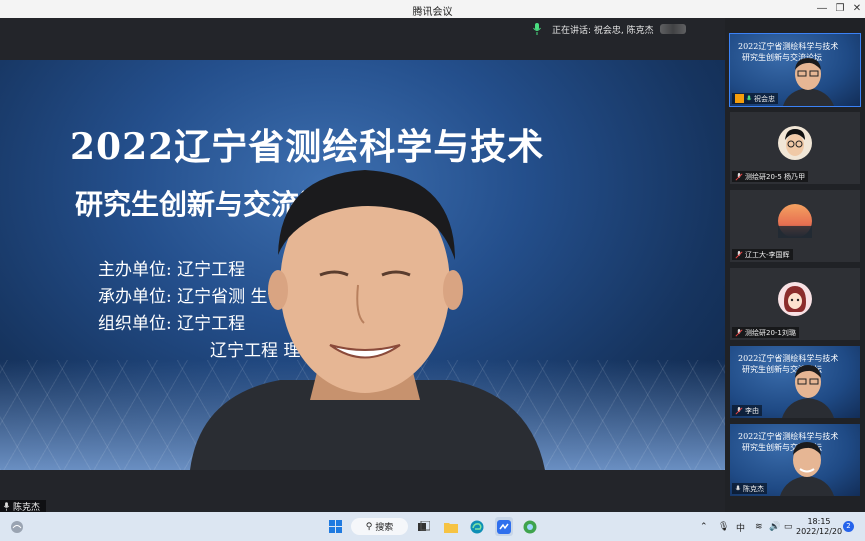 The width and height of the screenshot is (865, 541). I want to click on participant-tile: 测绘研20-5 杨乃甲, so click(795, 148).